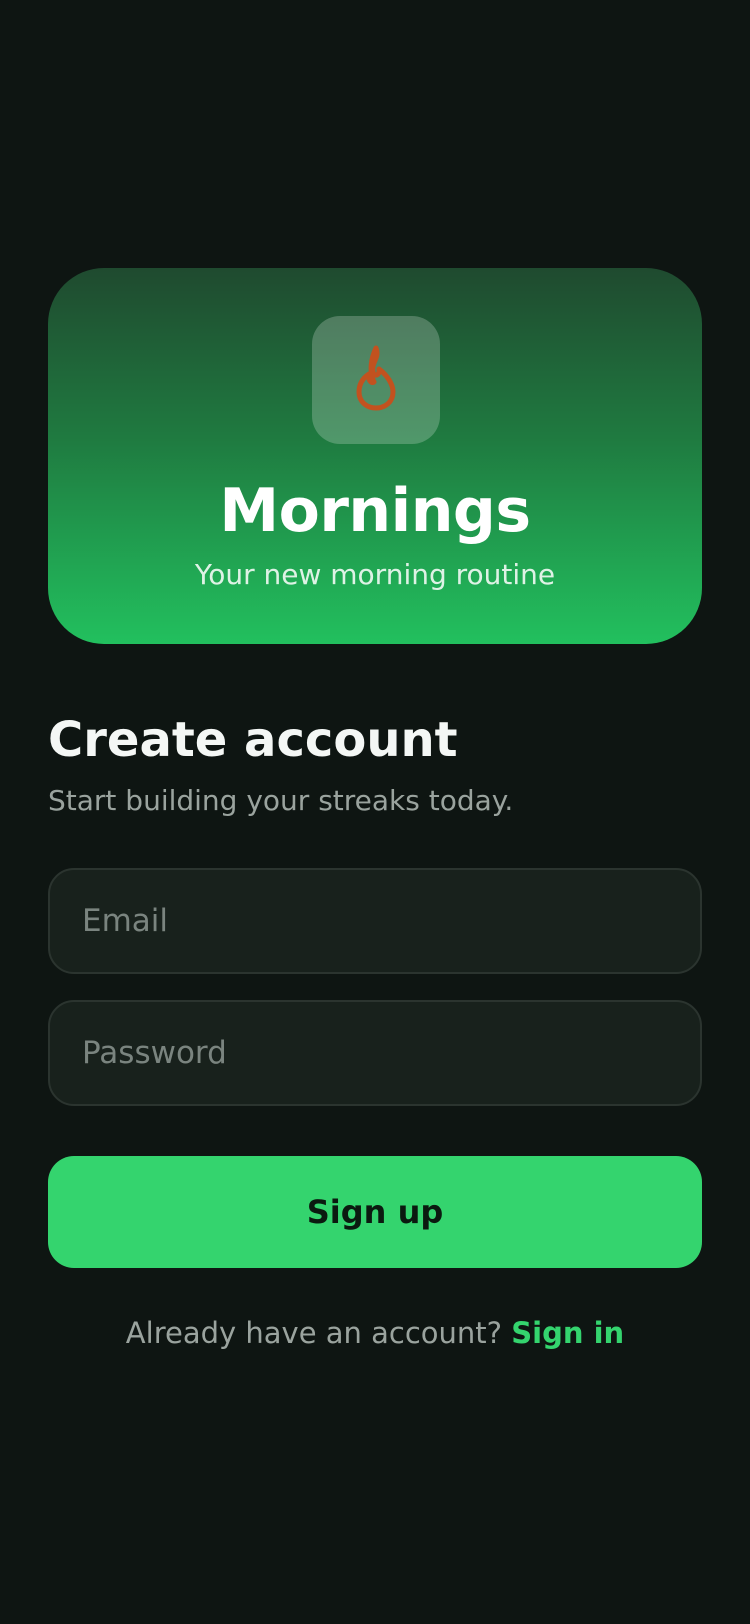 This screenshot has height=1624, width=750. I want to click on app-tagline: Your new morning routine, so click(375, 574).